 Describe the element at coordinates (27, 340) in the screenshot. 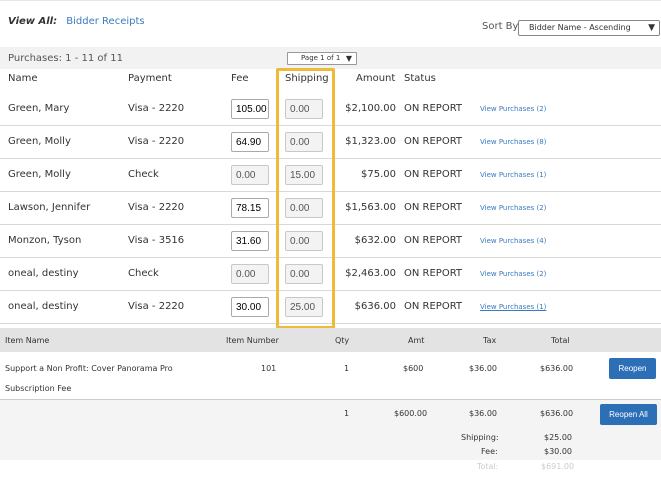

I see `detail-header-item-name: Item Name` at that location.